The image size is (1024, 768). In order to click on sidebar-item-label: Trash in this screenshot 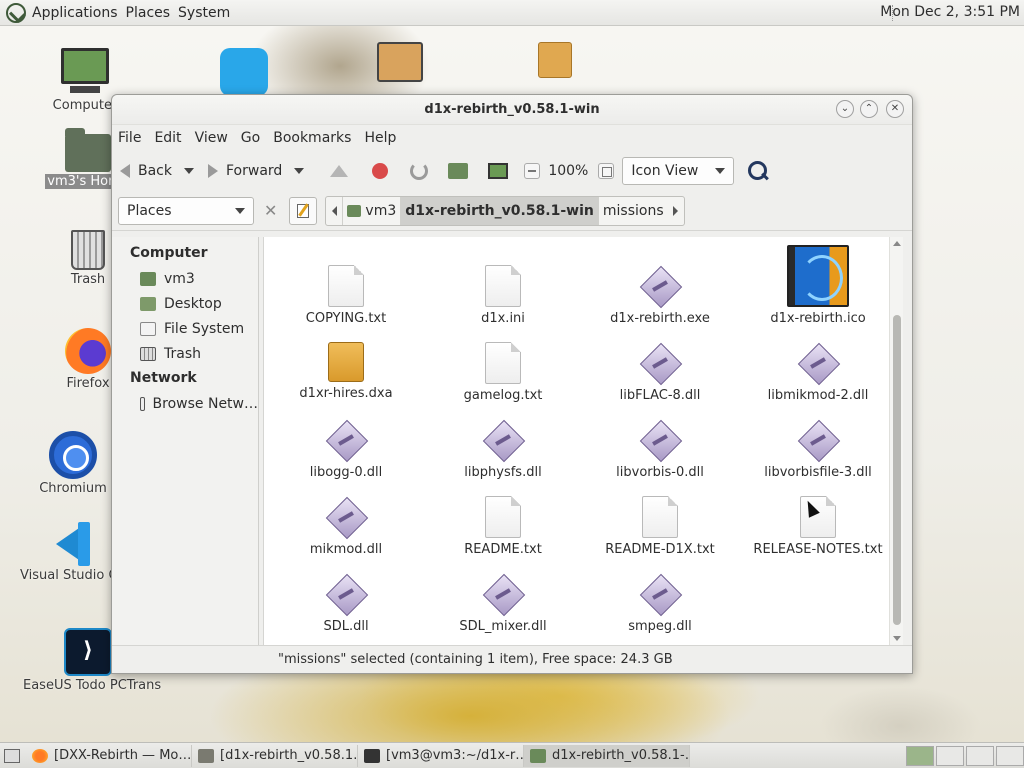, I will do `click(182, 353)`.